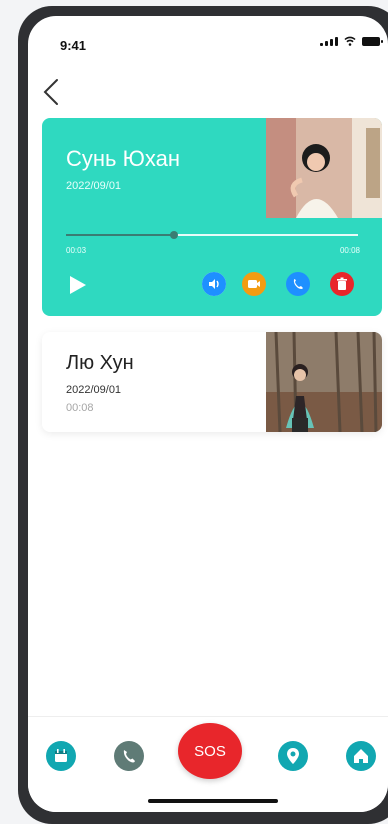 The height and width of the screenshot is (824, 388). Describe the element at coordinates (329, 41) in the screenshot. I see `signal-icon` at that location.